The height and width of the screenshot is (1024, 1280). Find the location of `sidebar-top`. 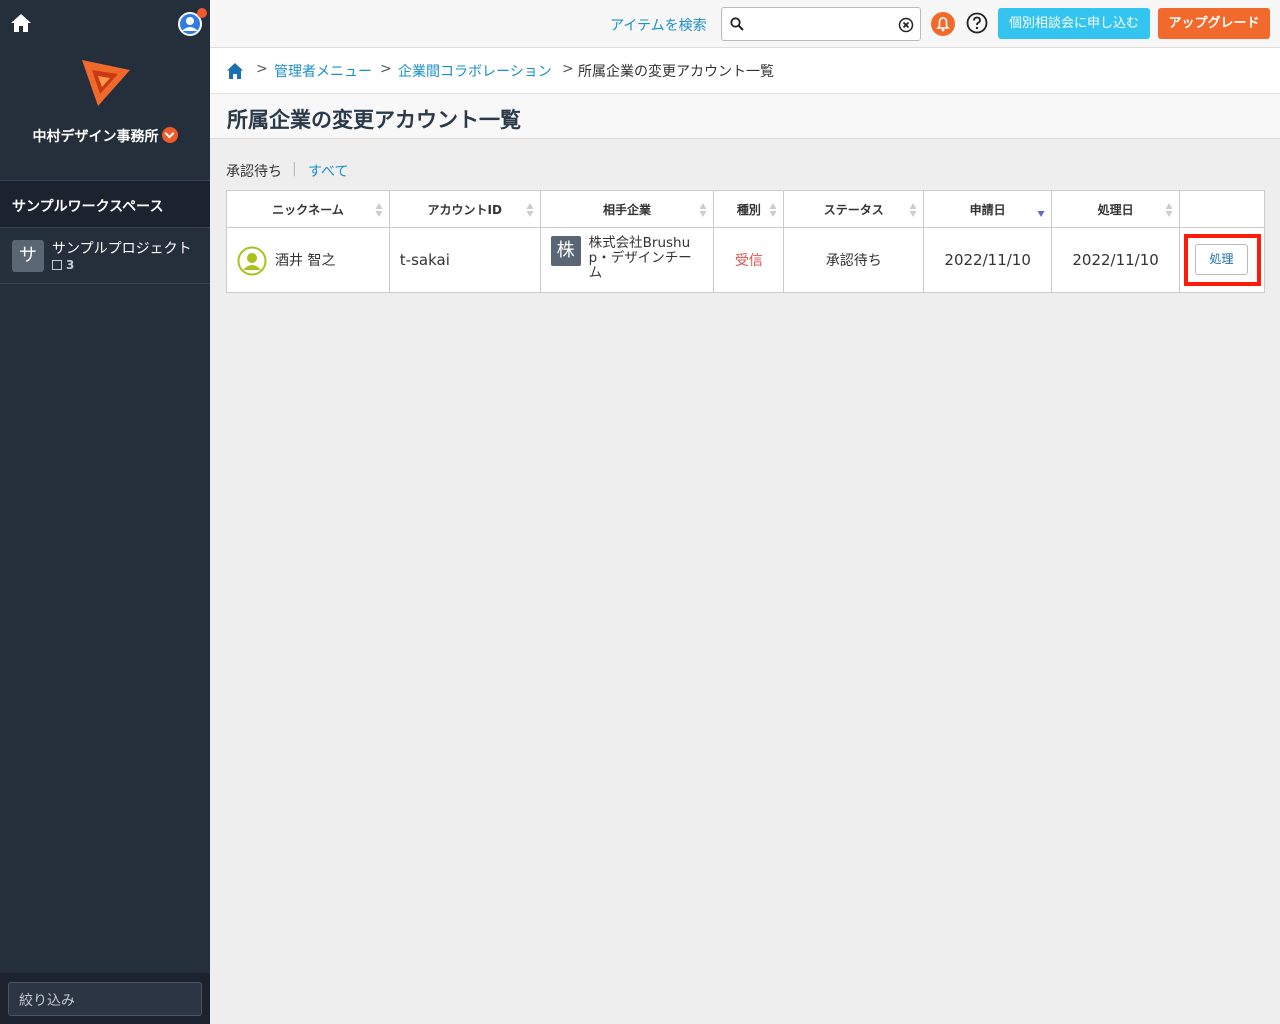

sidebar-top is located at coordinates (105, 24).